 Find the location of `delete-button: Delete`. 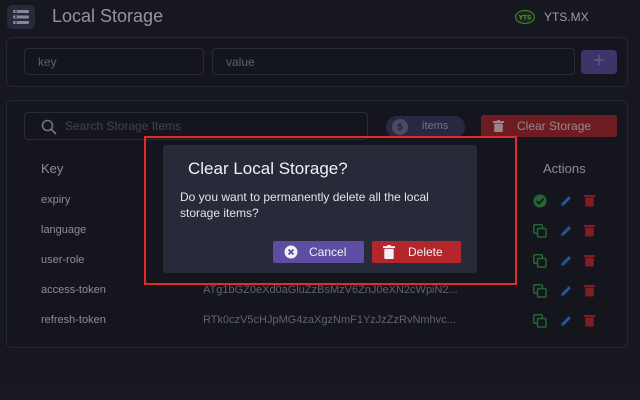

delete-button: Delete is located at coordinates (416, 252).